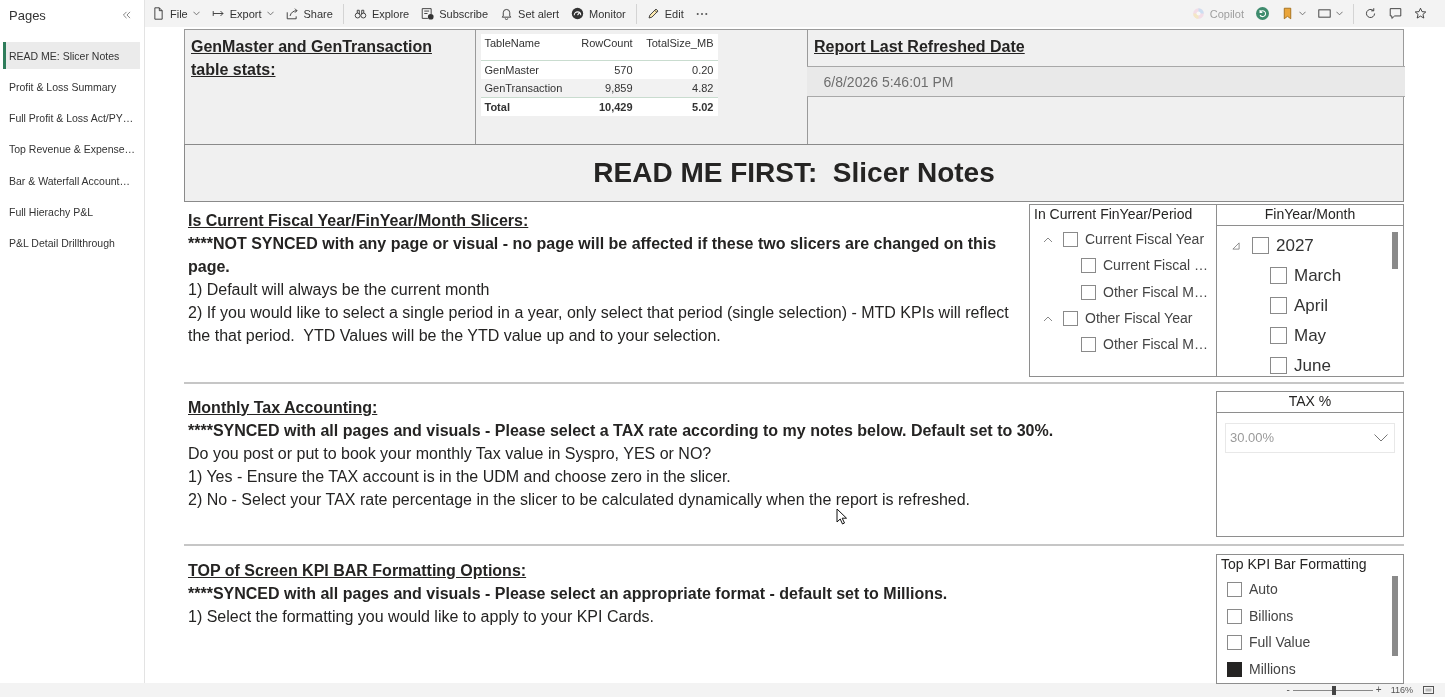 The image size is (1445, 697). What do you see at coordinates (292, 13) in the screenshot?
I see `share-icon` at bounding box center [292, 13].